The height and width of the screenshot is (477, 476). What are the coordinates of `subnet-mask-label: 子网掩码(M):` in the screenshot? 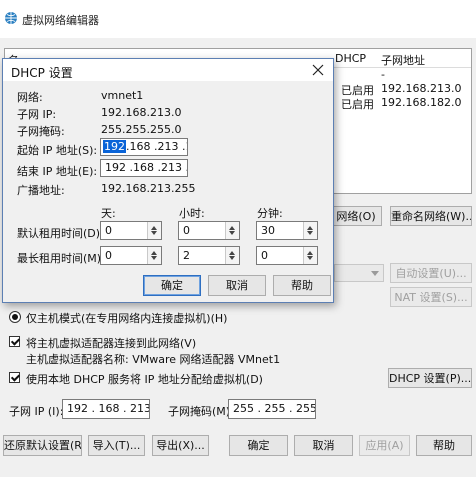 It's located at (201, 411).